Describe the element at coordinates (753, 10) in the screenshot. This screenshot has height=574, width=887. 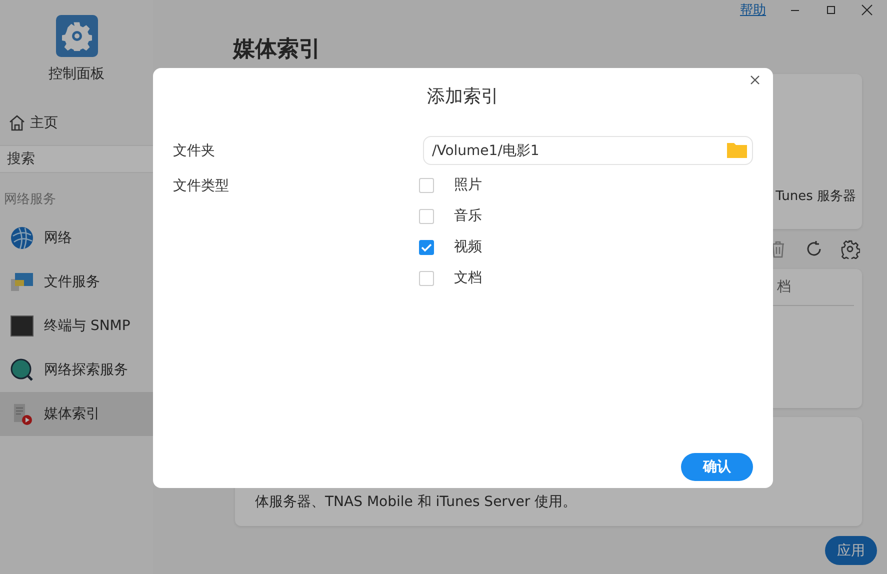
I see `help-link: 帮助` at that location.